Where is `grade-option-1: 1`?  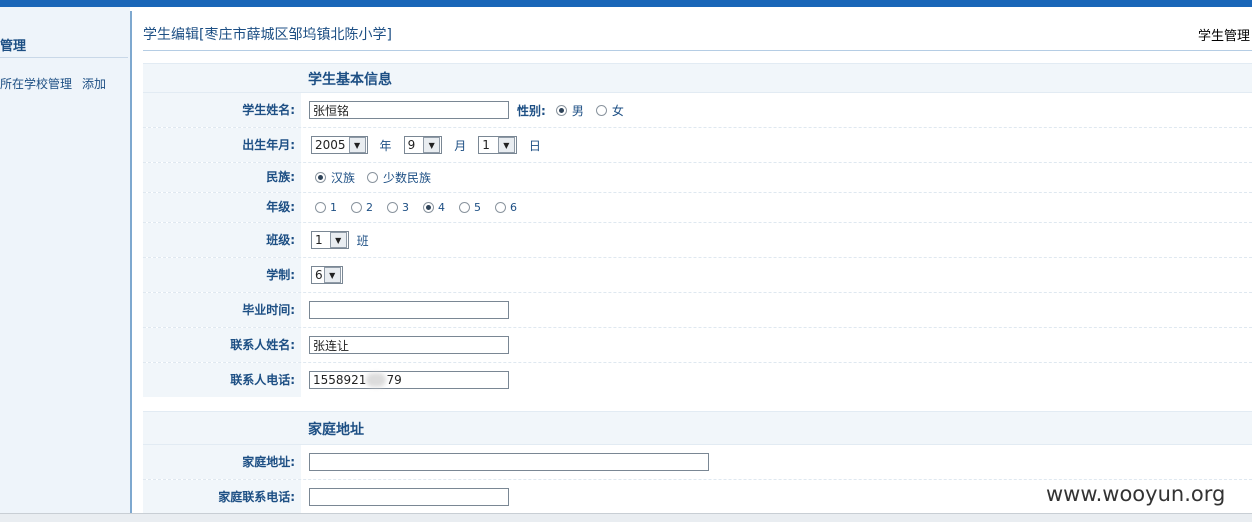
grade-option-1: 1 is located at coordinates (326, 207).